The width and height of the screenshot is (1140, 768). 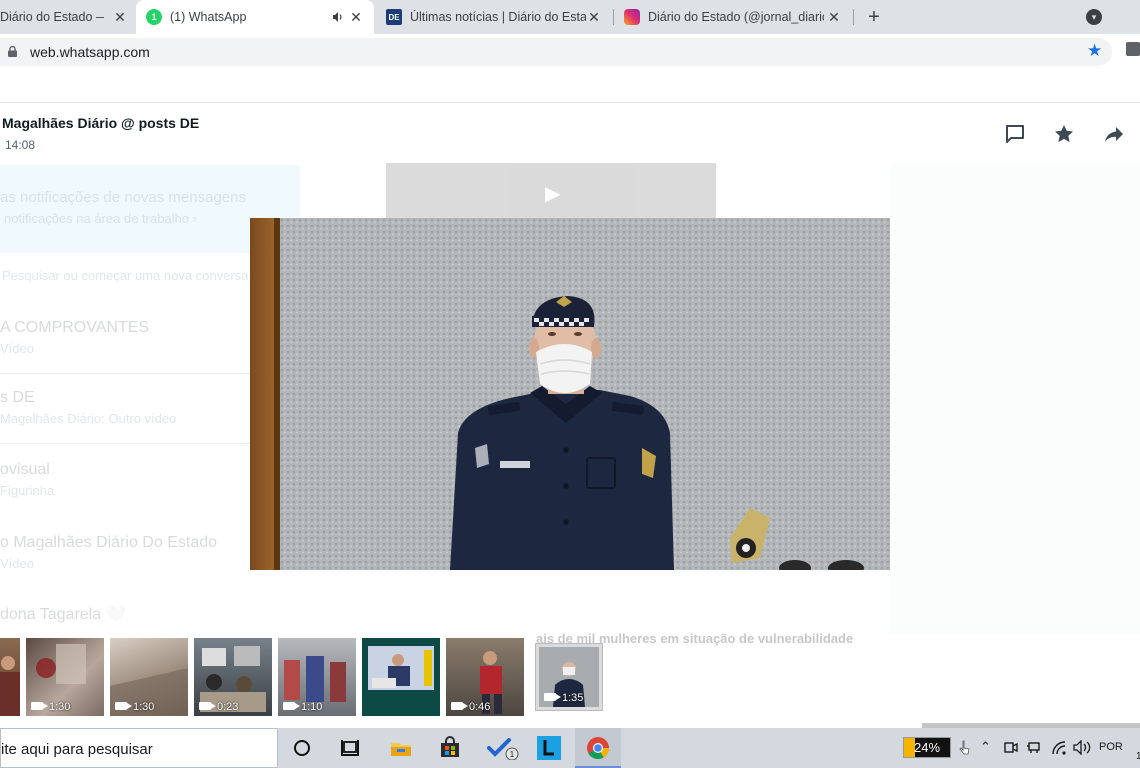 What do you see at coordinates (312, 707) in the screenshot?
I see `video-duration: 1:10` at bounding box center [312, 707].